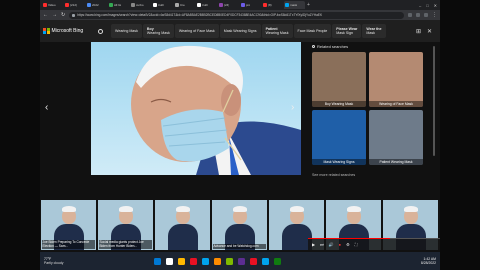 The width and height of the screenshot is (480, 270). Describe the element at coordinates (239, 246) in the screenshot. I see `thumbnail-caption: Advance and be Watchdog.com` at that location.